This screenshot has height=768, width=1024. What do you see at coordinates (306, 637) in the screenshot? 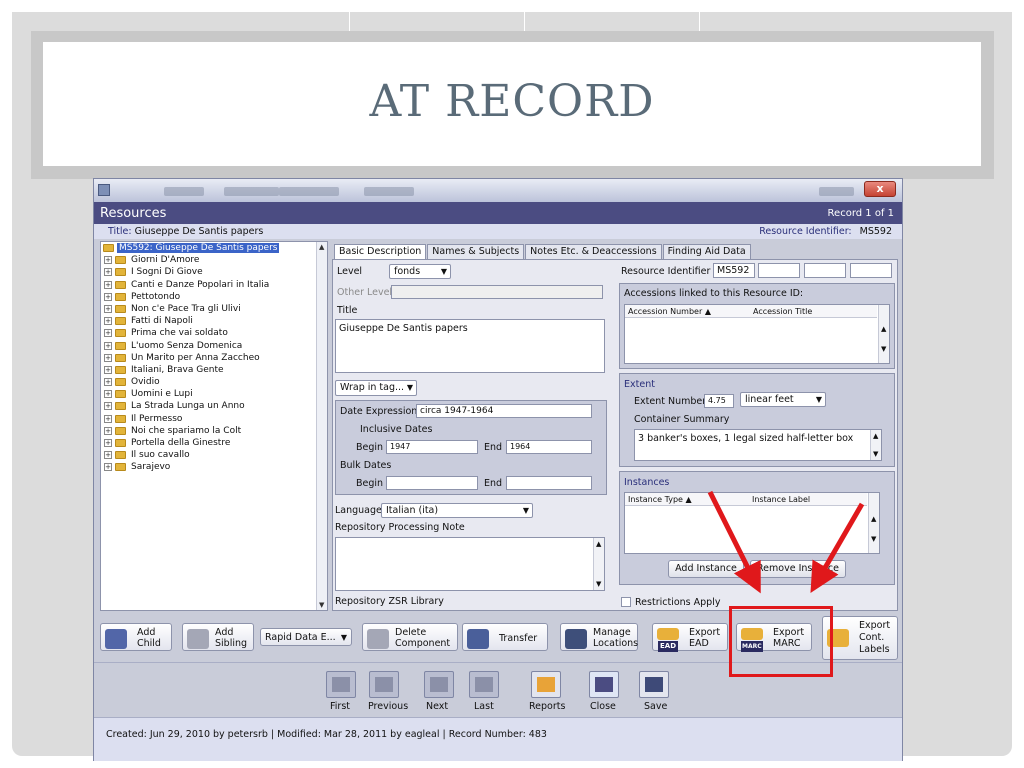
I see `rapid-data-entry-select: Rapid Data E... ▼` at bounding box center [306, 637].